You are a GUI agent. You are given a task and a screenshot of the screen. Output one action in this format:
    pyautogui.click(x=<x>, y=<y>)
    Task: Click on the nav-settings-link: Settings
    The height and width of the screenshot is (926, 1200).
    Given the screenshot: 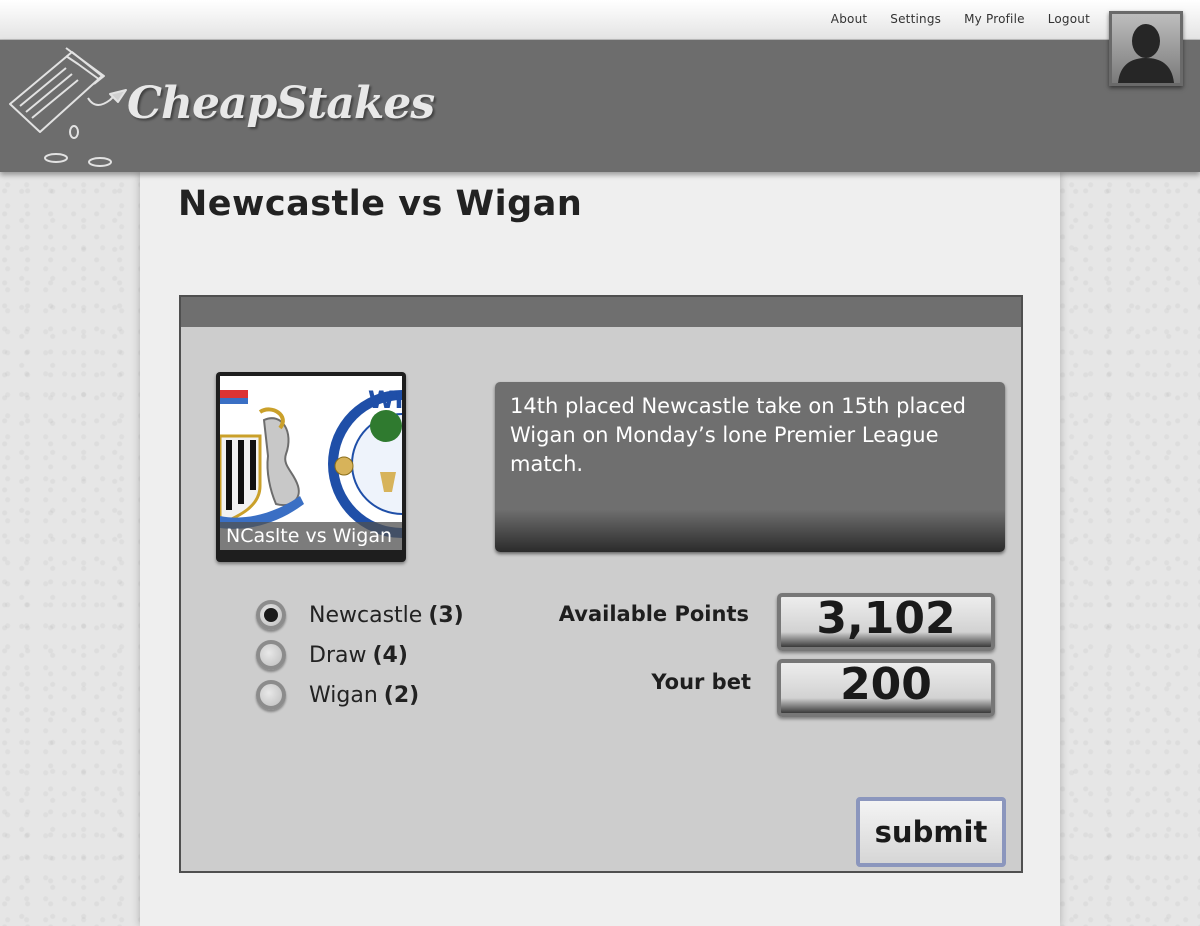 What is the action you would take?
    pyautogui.click(x=915, y=19)
    